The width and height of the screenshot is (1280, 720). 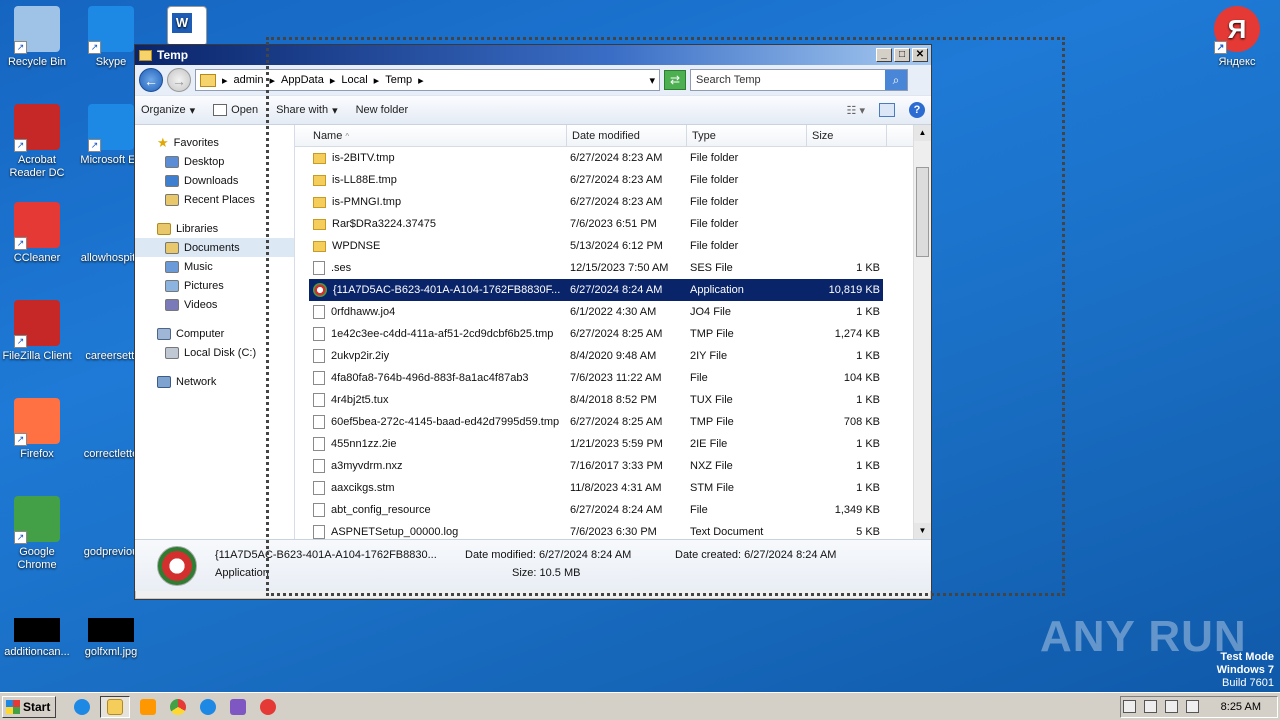 What do you see at coordinates (235, 110) in the screenshot?
I see `open-button: Open` at bounding box center [235, 110].